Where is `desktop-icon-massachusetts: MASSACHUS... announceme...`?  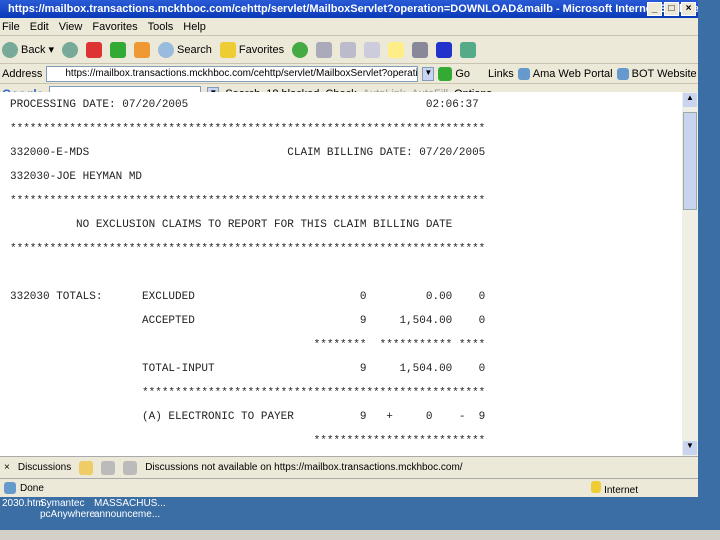 desktop-icon-massachusetts: MASSACHUS... announceme... is located at coordinates (130, 509).